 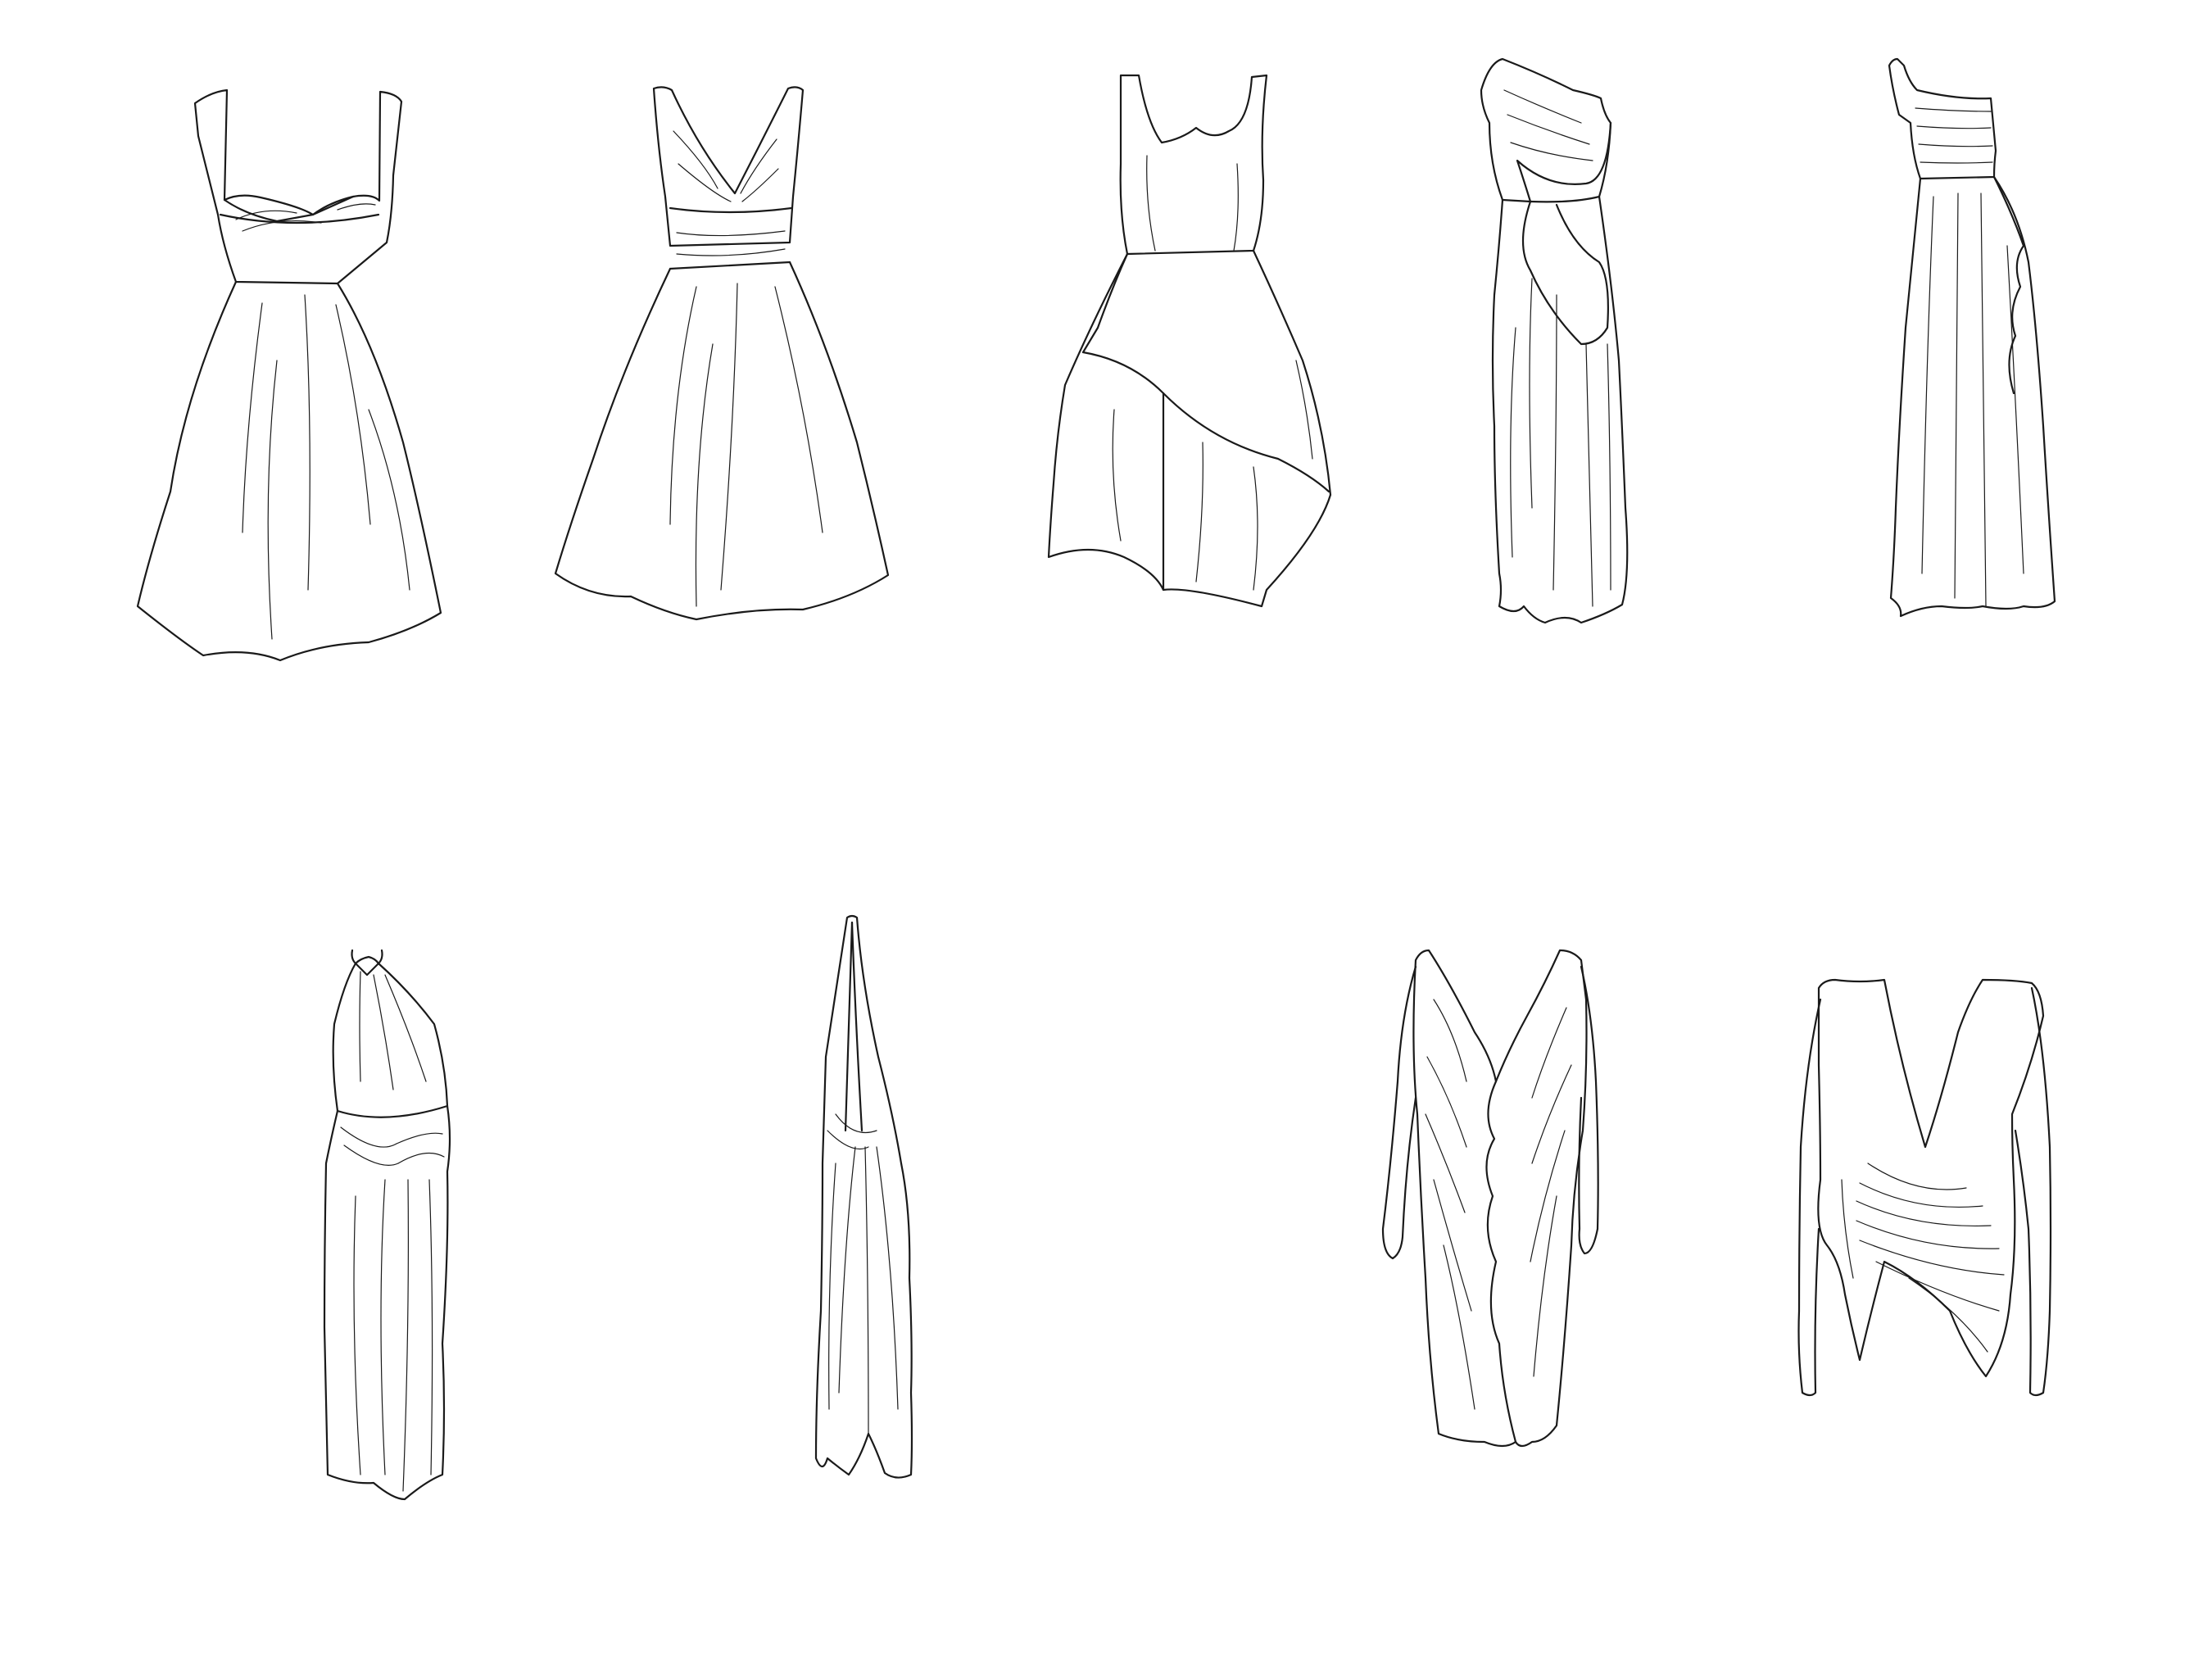 I want to click on dress-asymmetric-hem, so click(x=1189, y=341).